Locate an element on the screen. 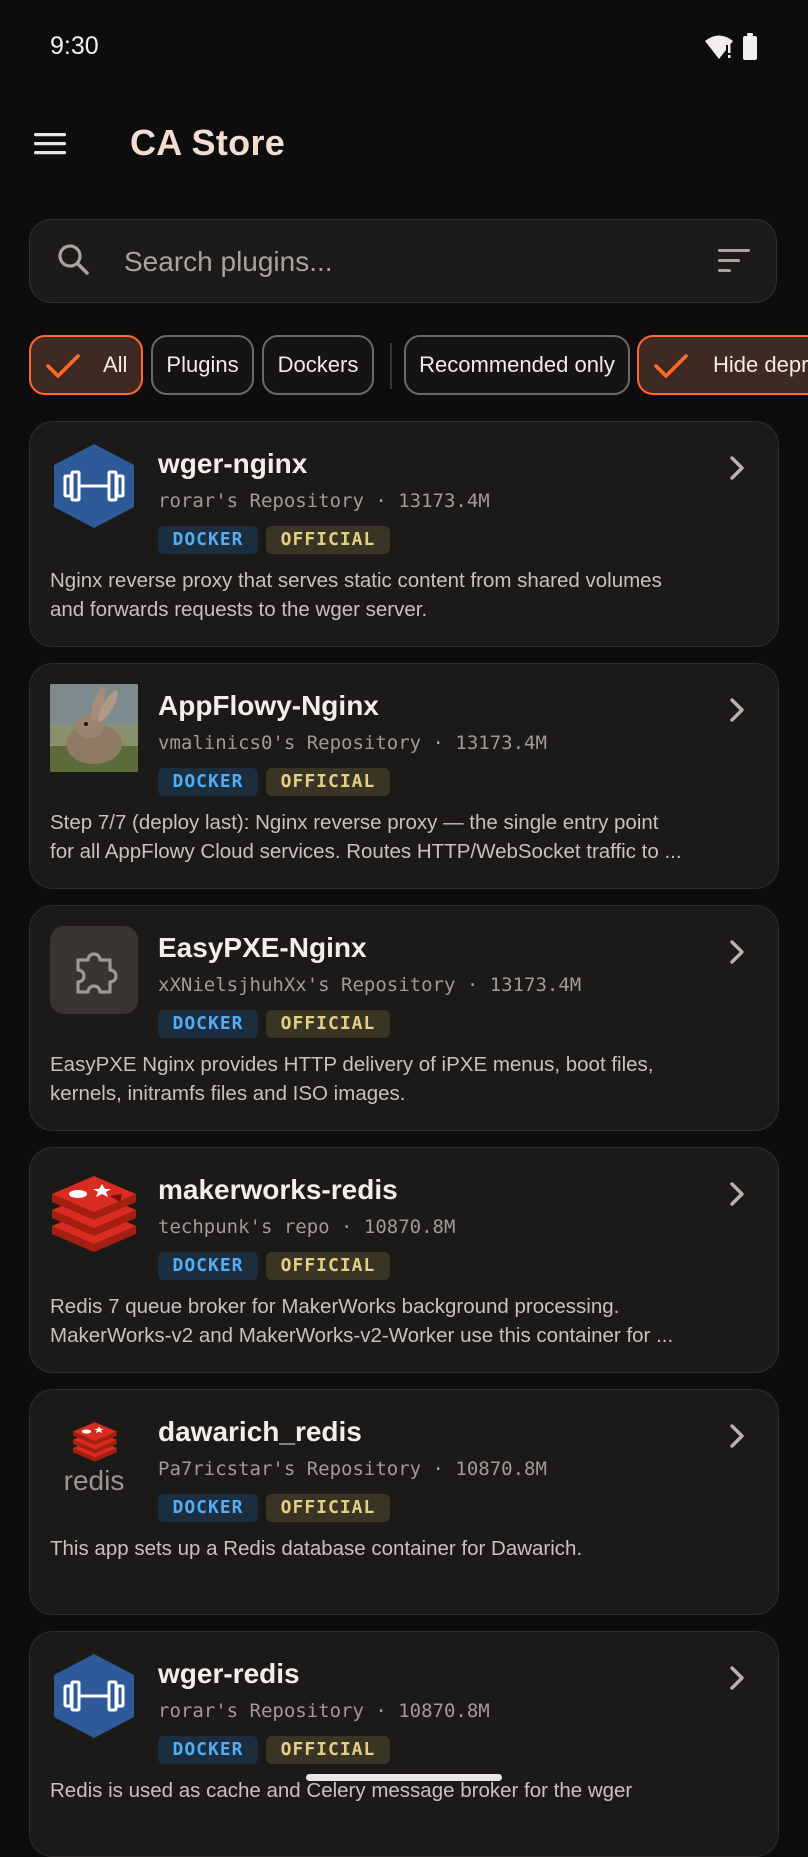 The image size is (808, 1857). app-bar: CA Store is located at coordinates (404, 145).